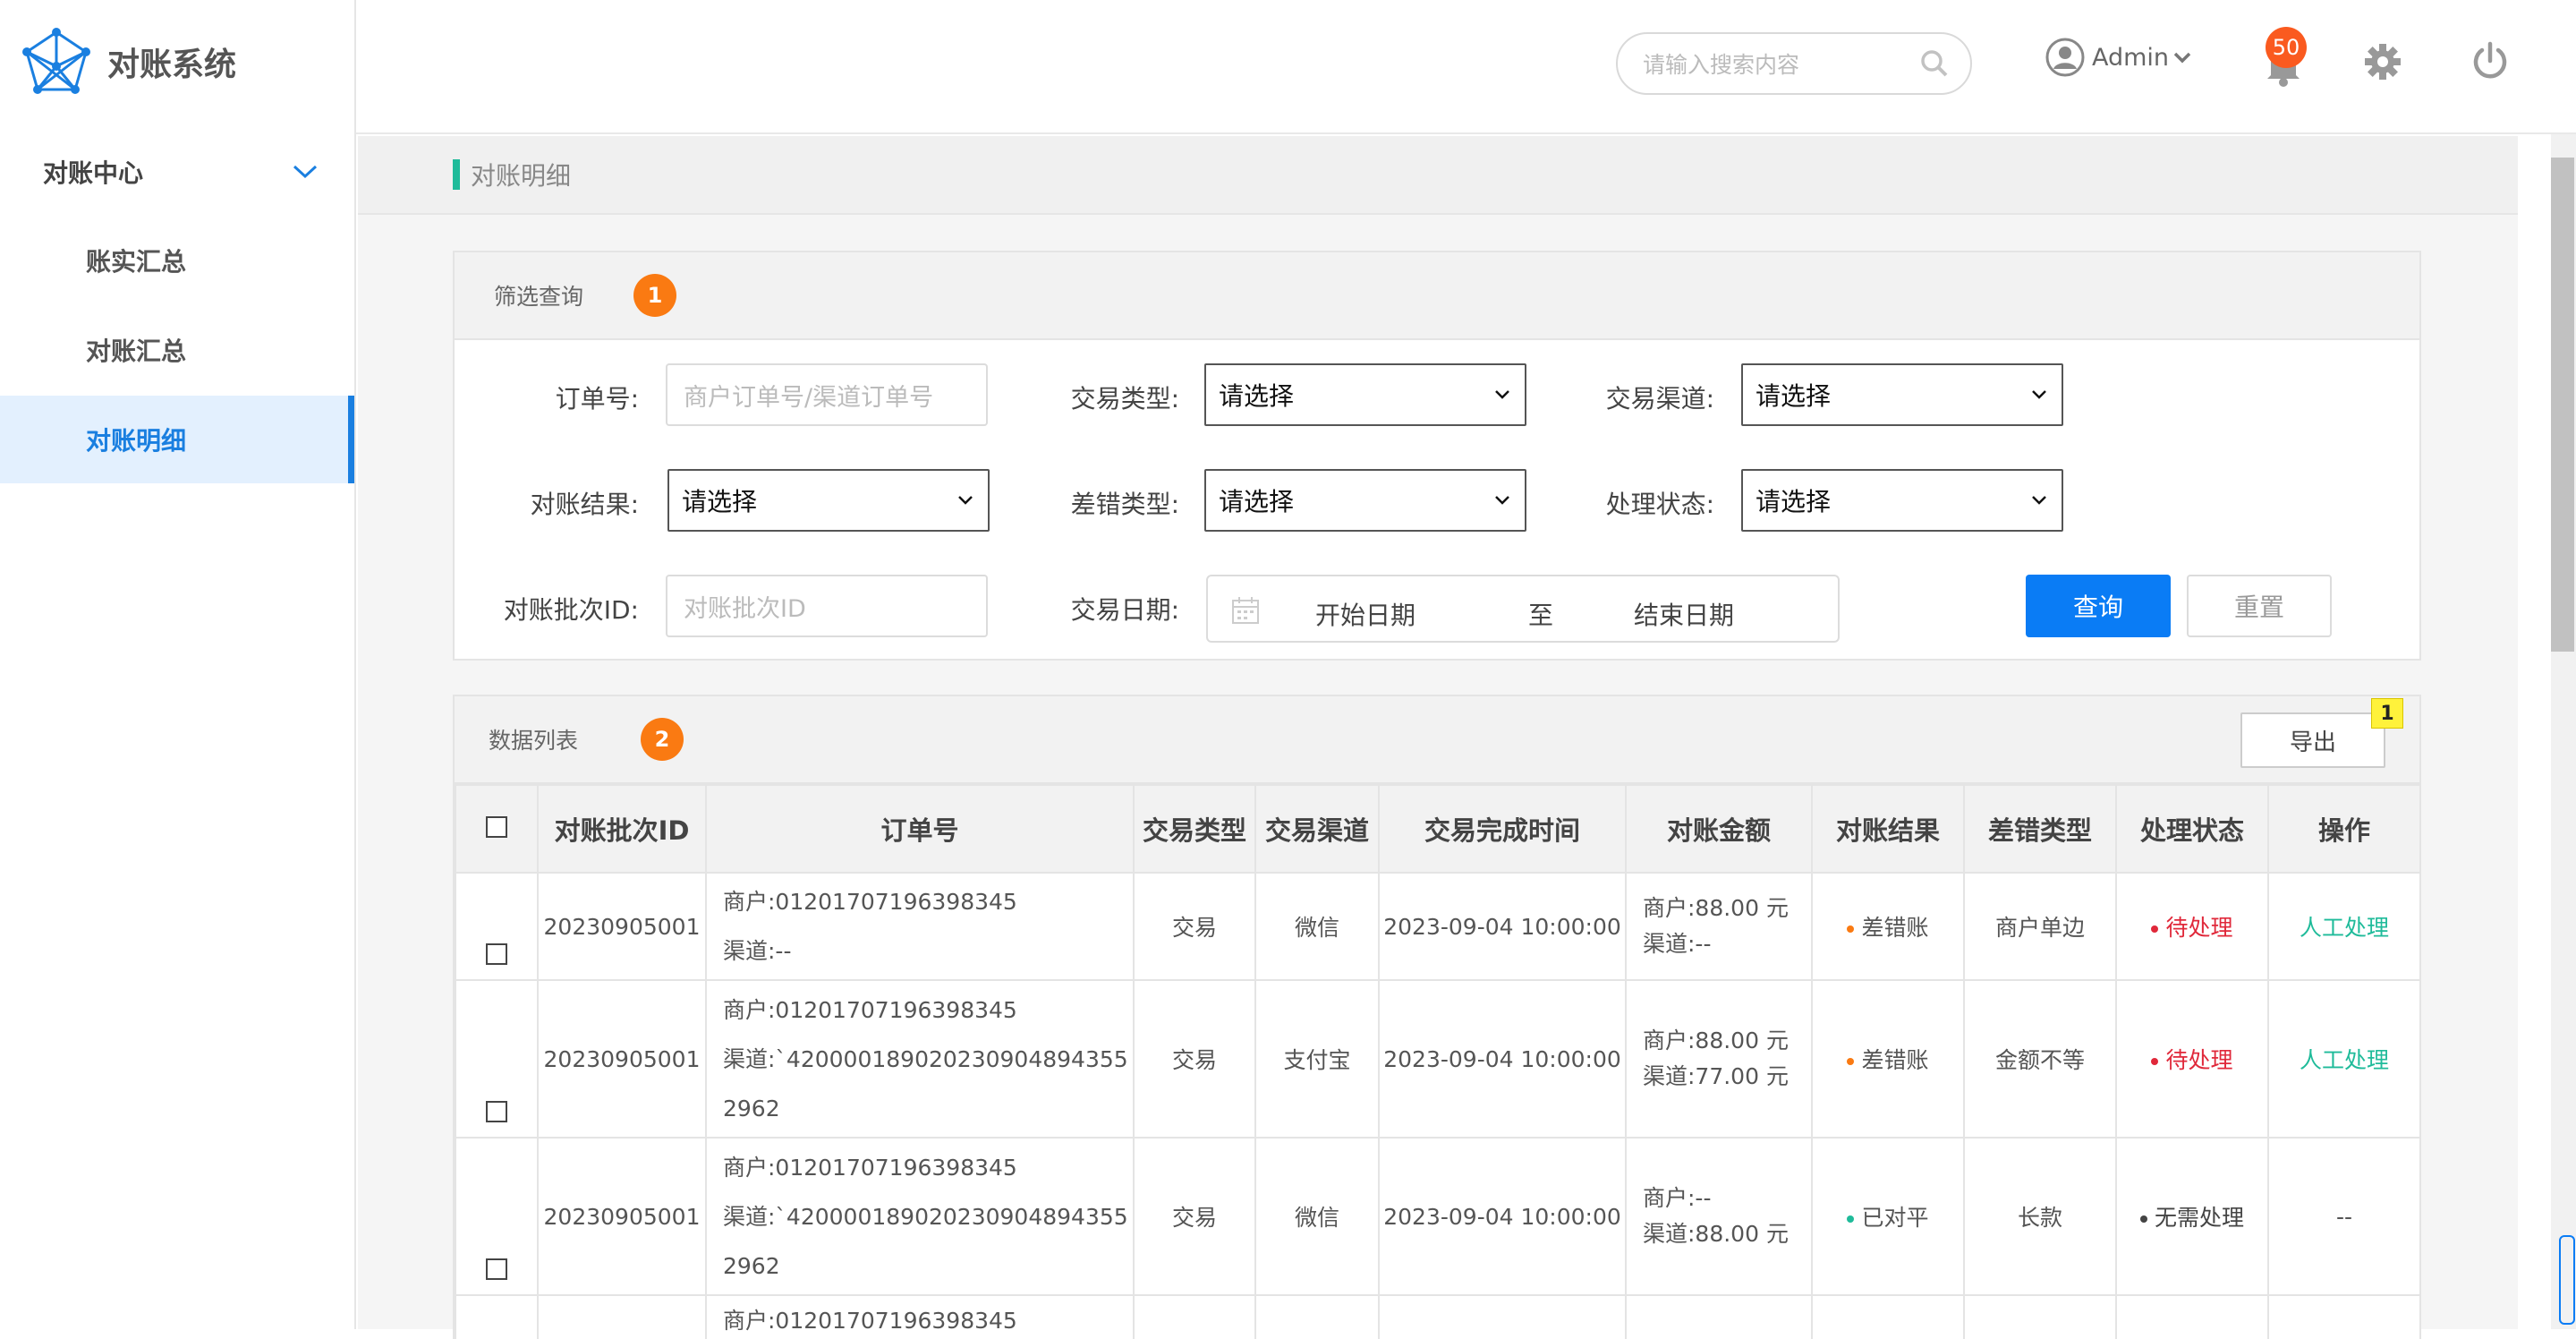 This screenshot has width=2576, height=1339. What do you see at coordinates (920, 829) in the screenshot?
I see `col-header-order: 订单号` at bounding box center [920, 829].